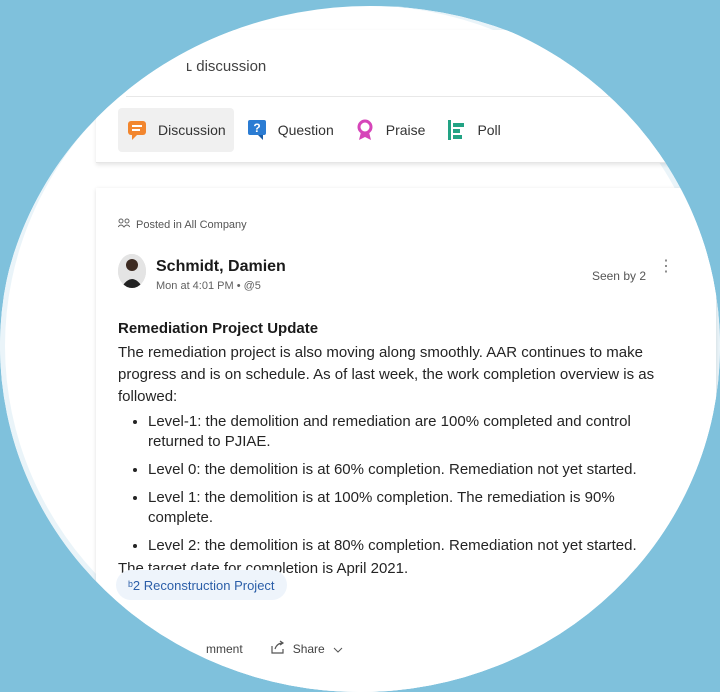 This screenshot has width=720, height=692. What do you see at coordinates (365, 130) in the screenshot?
I see `praise-icon` at bounding box center [365, 130].